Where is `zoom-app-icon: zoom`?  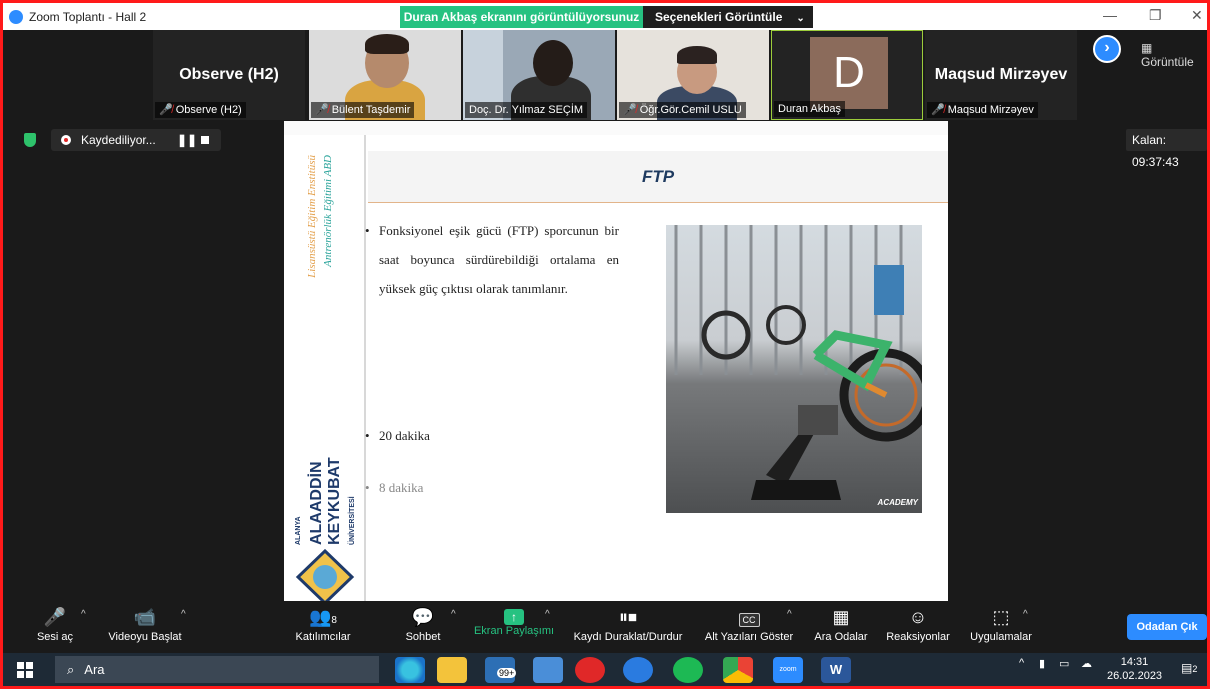 zoom-app-icon: zoom is located at coordinates (788, 670).